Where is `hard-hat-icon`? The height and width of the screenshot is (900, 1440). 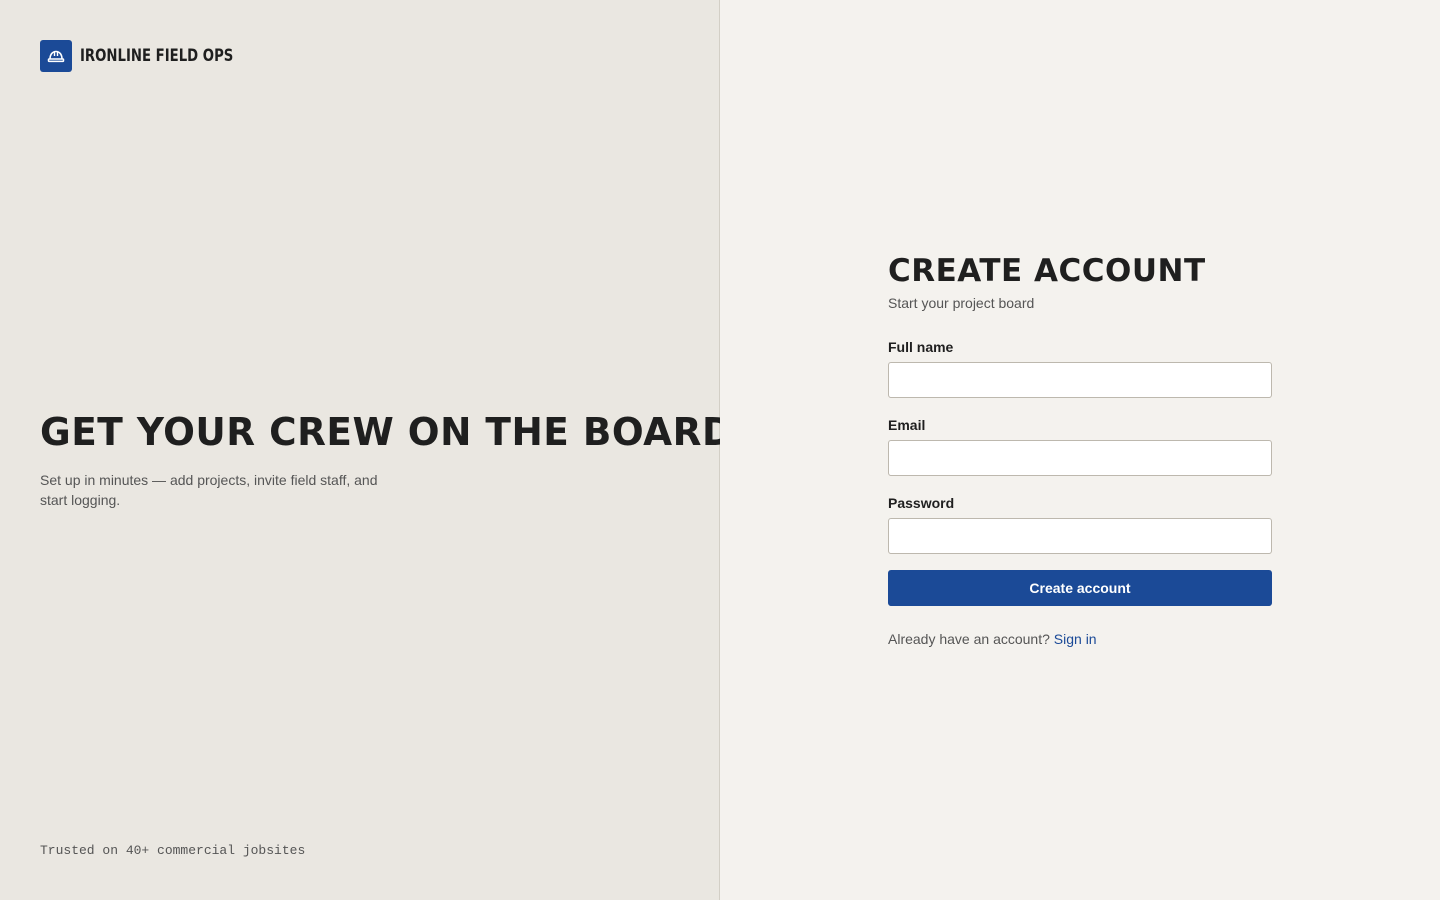 hard-hat-icon is located at coordinates (56, 56).